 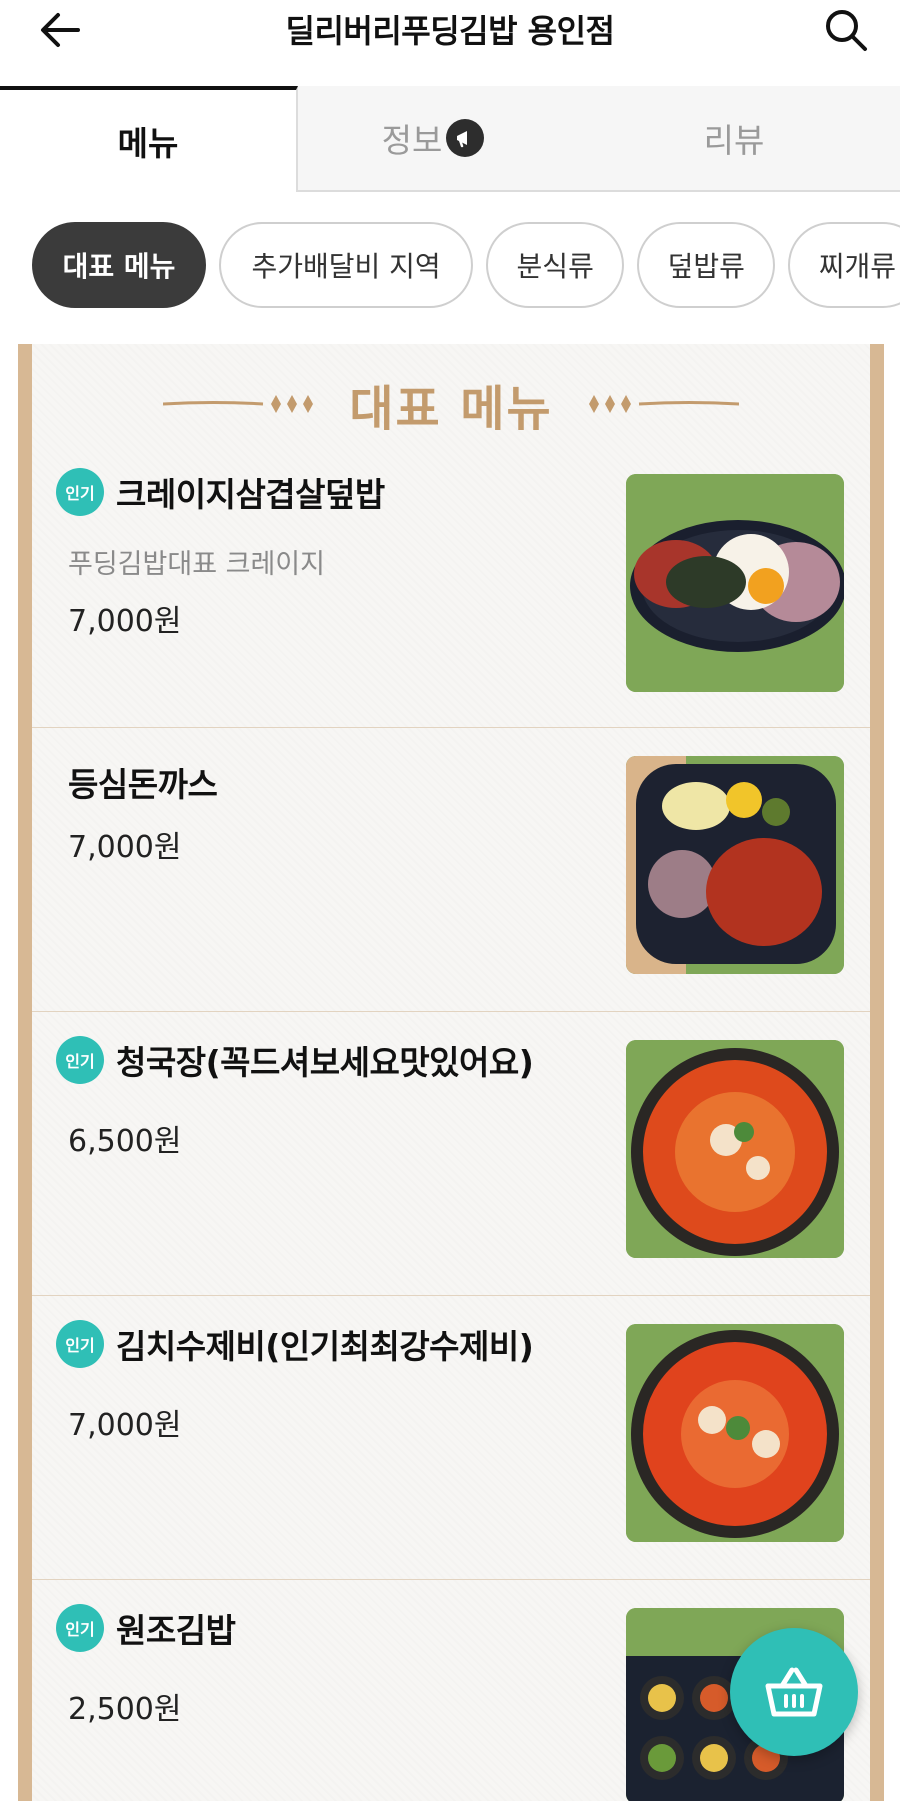 I want to click on chip-label: 대표 메뉴, so click(x=119, y=266).